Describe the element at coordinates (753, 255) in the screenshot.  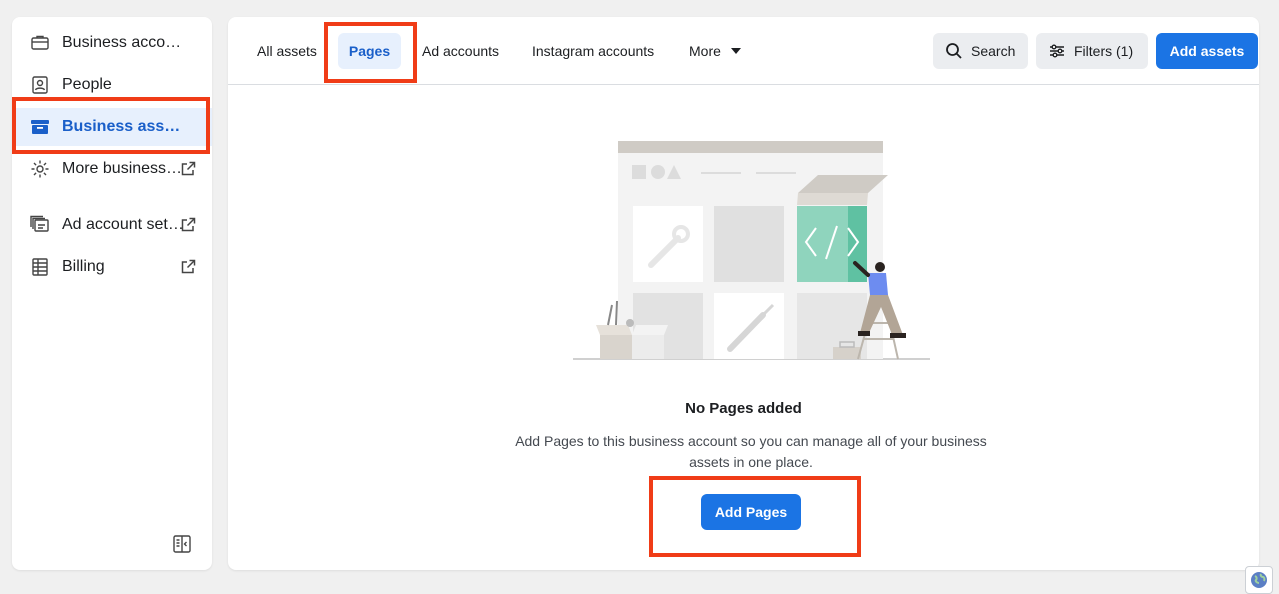
I see `empty-state-illustration` at that location.